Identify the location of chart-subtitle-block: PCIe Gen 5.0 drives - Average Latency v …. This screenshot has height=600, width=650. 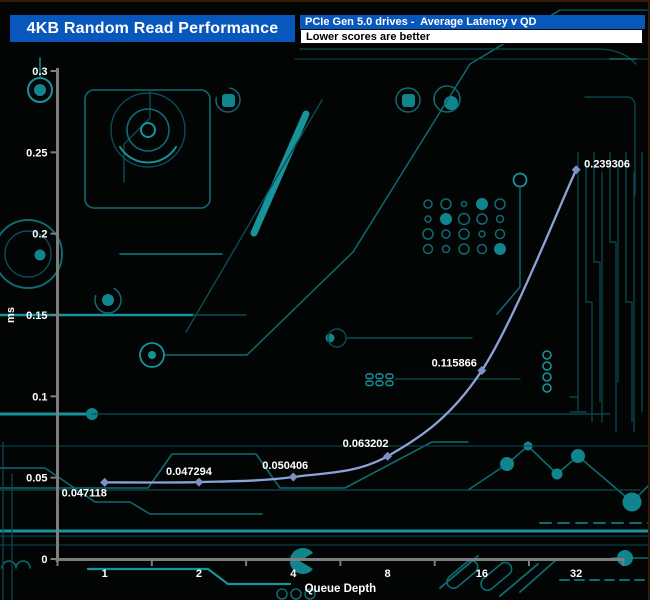
(472, 29).